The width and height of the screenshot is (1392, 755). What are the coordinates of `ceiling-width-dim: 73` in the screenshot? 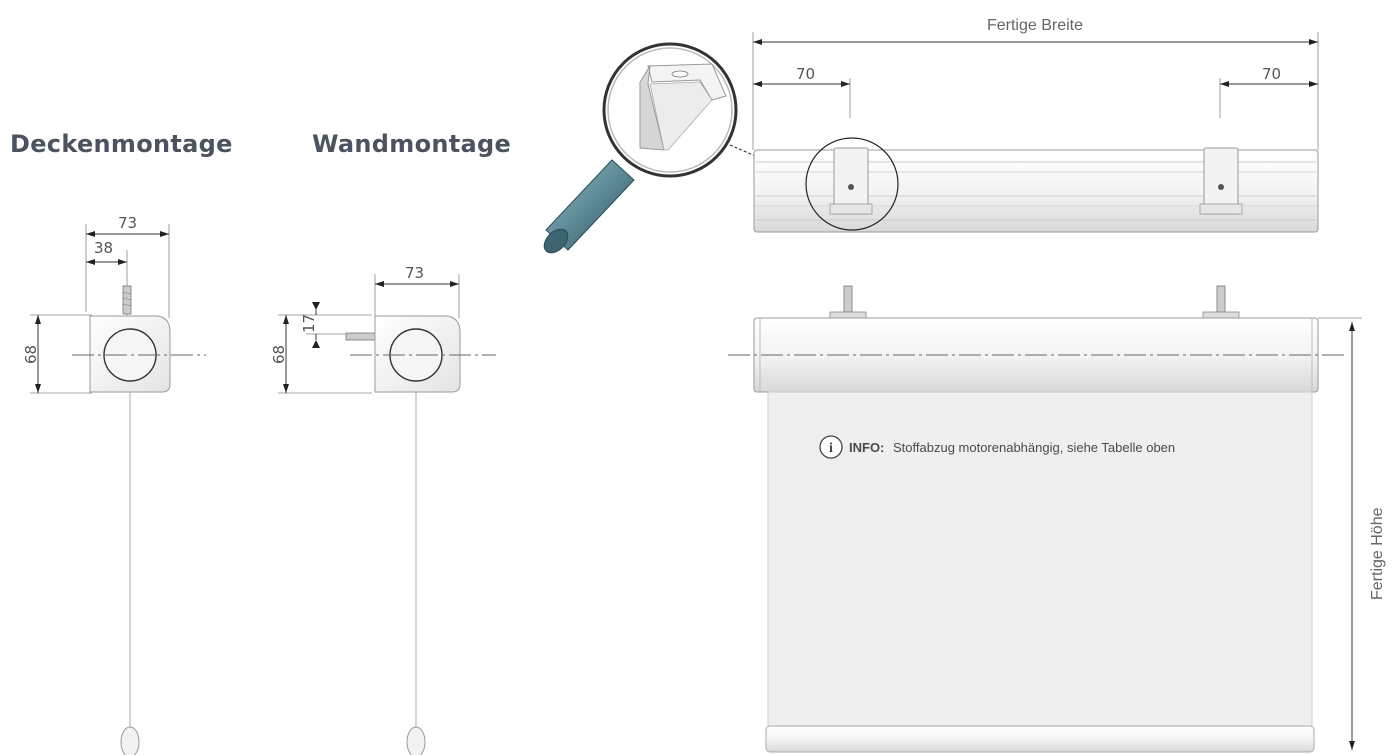 It's located at (127, 223).